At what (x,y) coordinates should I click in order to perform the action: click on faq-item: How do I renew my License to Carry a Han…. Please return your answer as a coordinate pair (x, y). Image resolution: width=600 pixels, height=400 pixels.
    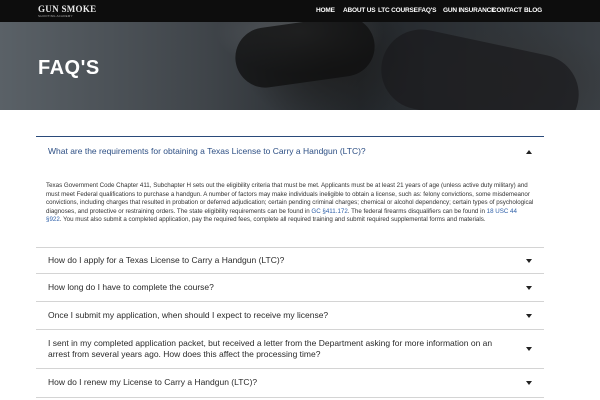
    Looking at the image, I should click on (290, 382).